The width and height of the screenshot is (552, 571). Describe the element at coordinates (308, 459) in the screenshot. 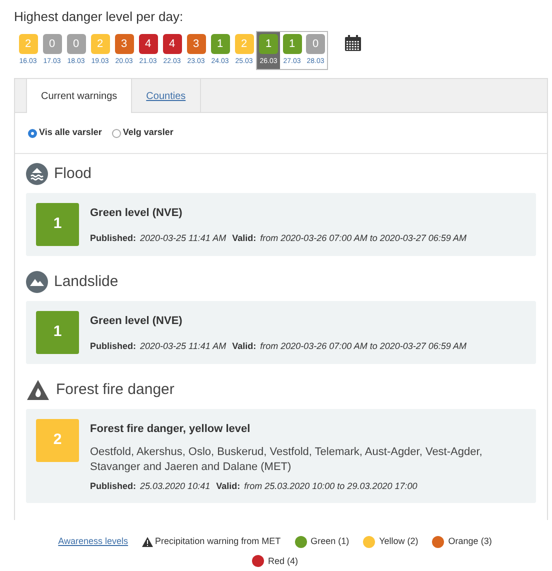

I see `warning-areas: Oestfold, Akershus, Oslo, Buskerud, Vestfold, Telemark, Aust-Agder, Vest-Agder, Stavanger and Jaeren and Dalane (MET)` at that location.